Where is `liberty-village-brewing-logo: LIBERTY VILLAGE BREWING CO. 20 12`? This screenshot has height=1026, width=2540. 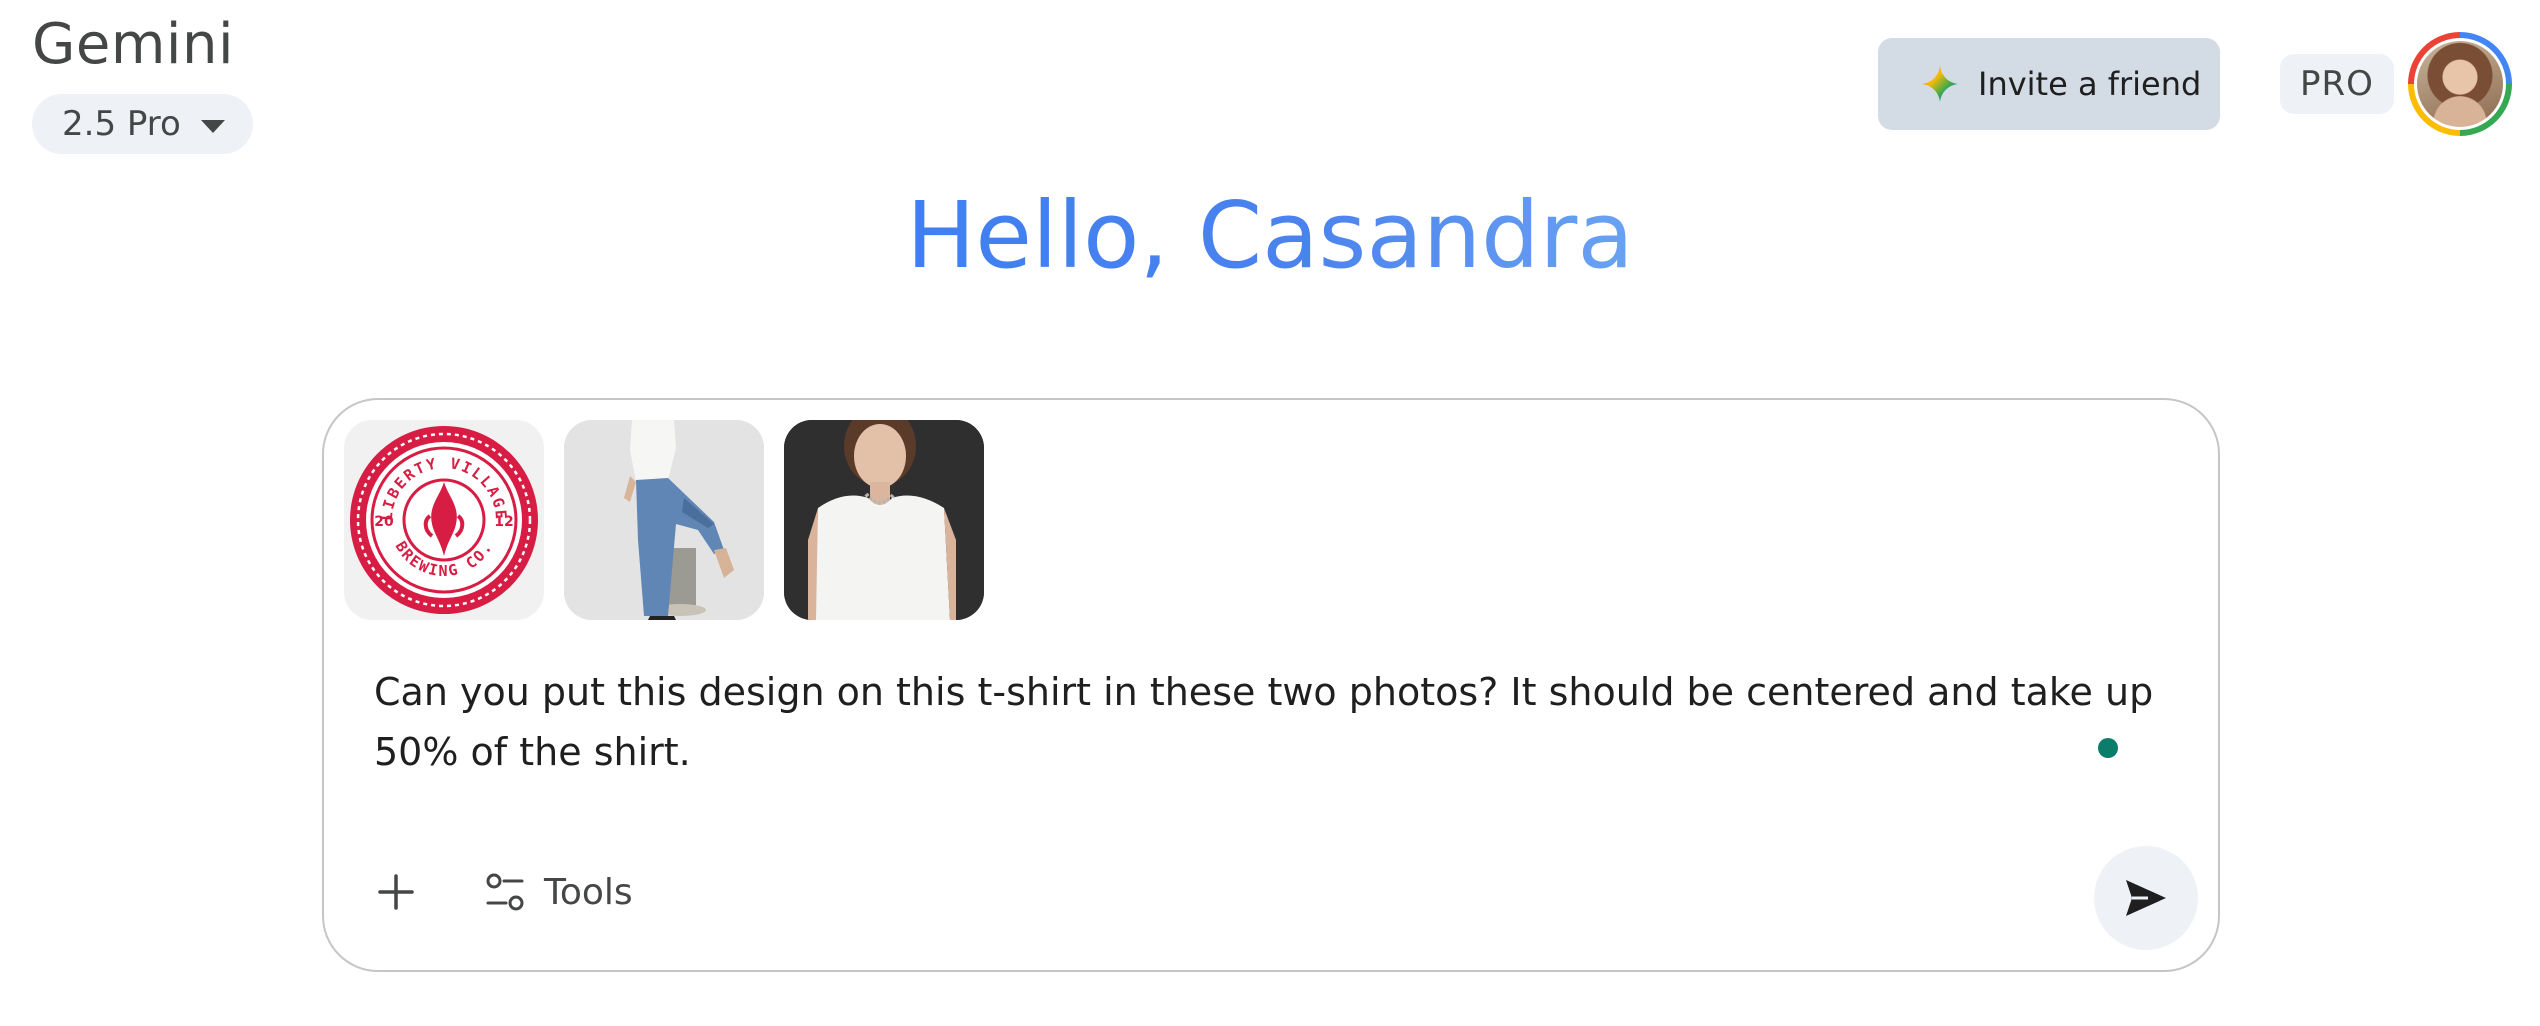 liberty-village-brewing-logo: LIBERTY VILLAGE BREWING CO. 20 12 is located at coordinates (444, 520).